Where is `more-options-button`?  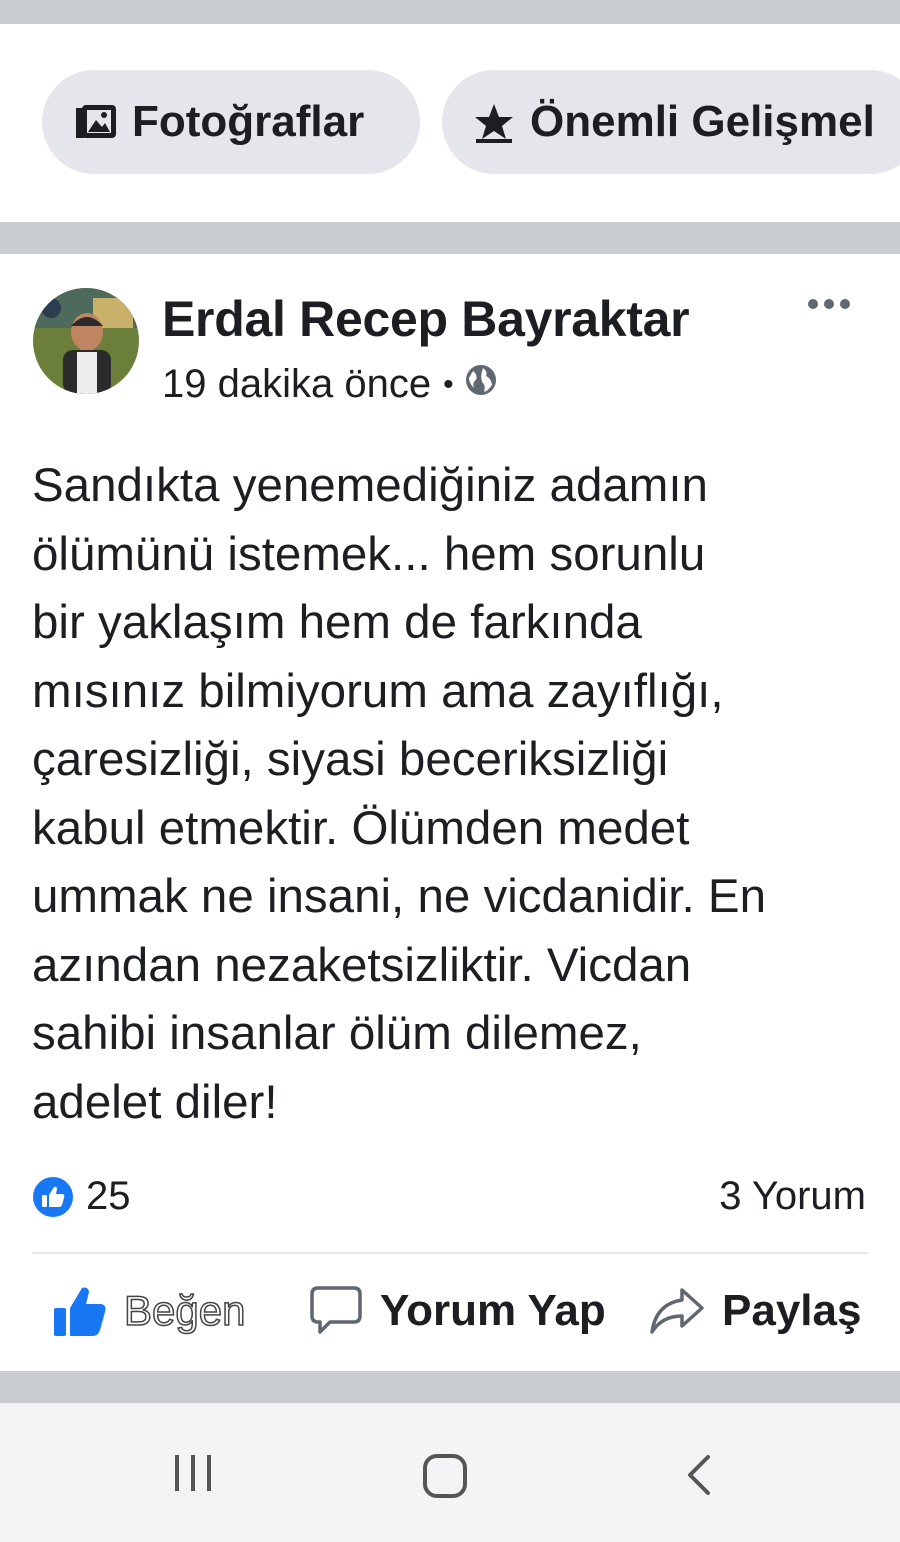
more-options-button is located at coordinates (829, 304).